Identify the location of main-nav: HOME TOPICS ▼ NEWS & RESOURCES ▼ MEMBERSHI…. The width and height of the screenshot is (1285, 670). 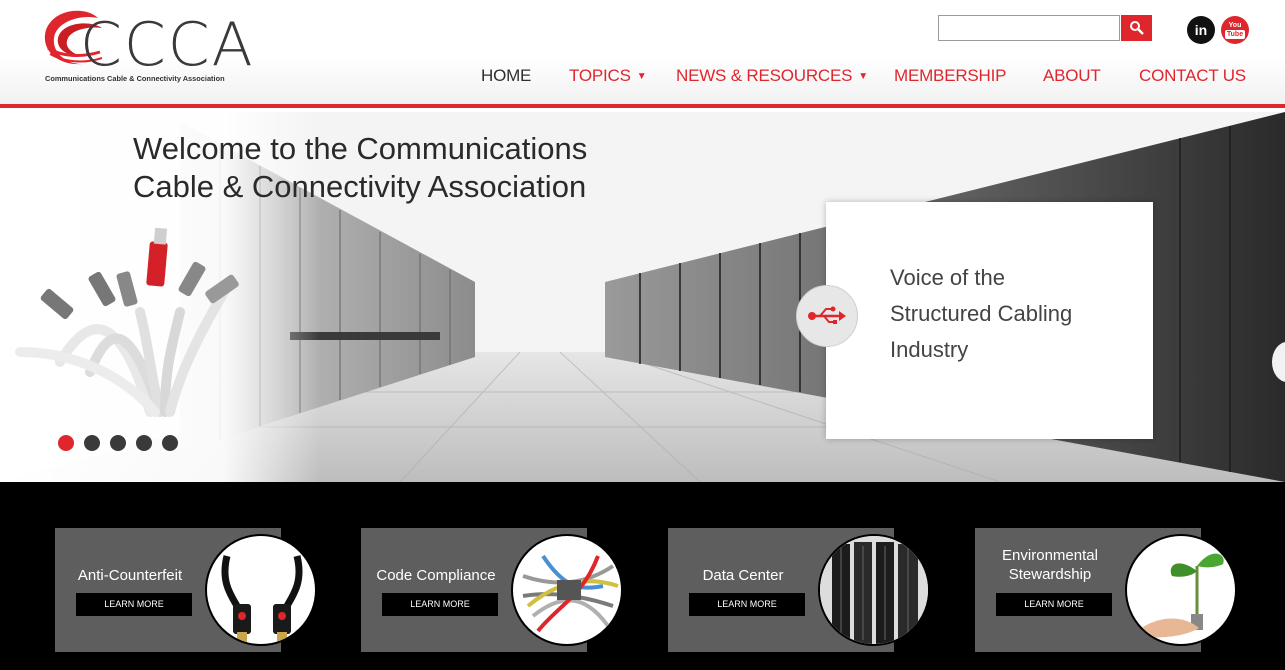
(642, 81).